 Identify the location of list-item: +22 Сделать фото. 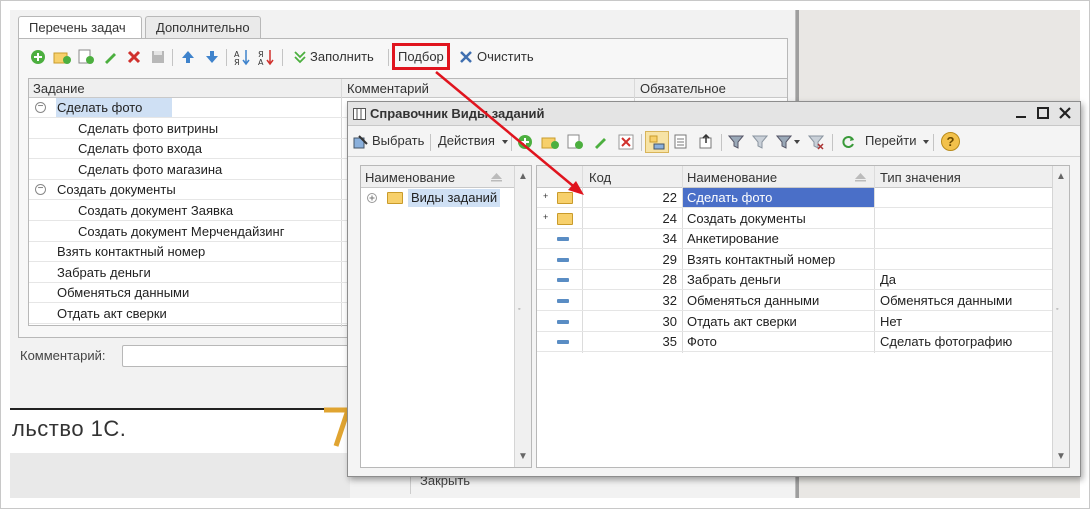
(795, 198).